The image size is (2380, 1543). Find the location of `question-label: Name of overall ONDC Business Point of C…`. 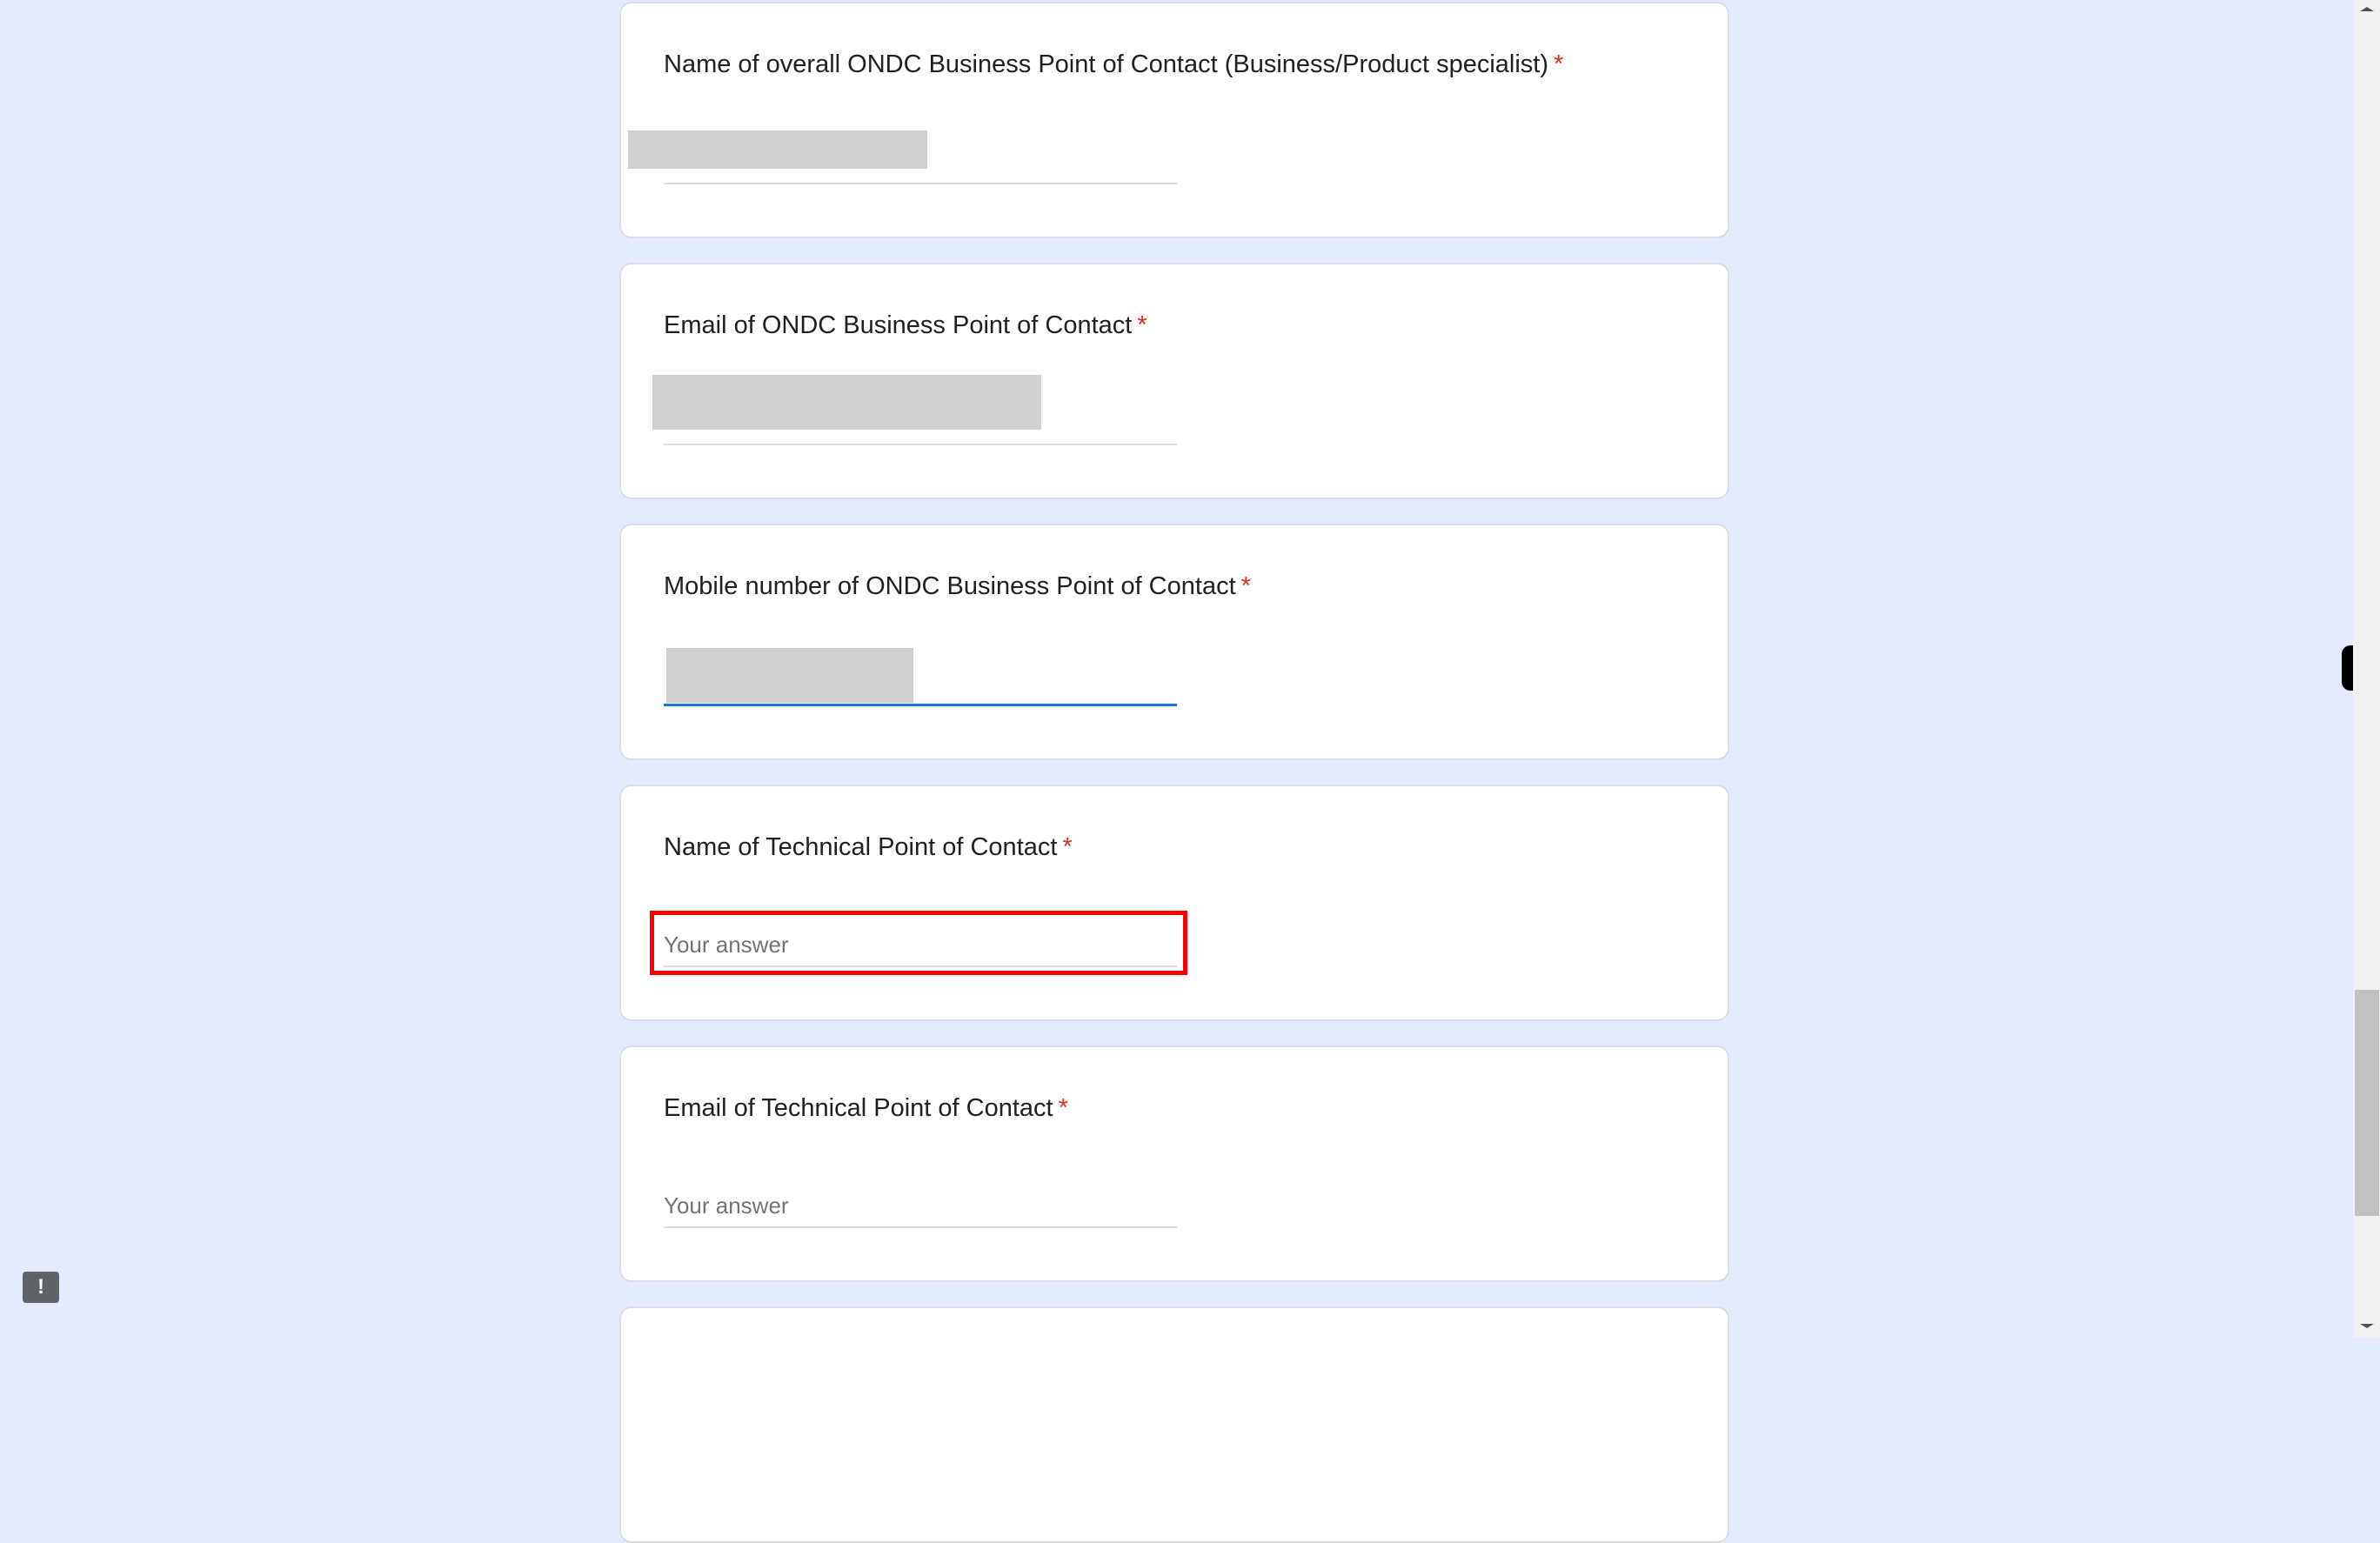

question-label: Name of overall ONDC Business Point of C… is located at coordinates (1106, 64).